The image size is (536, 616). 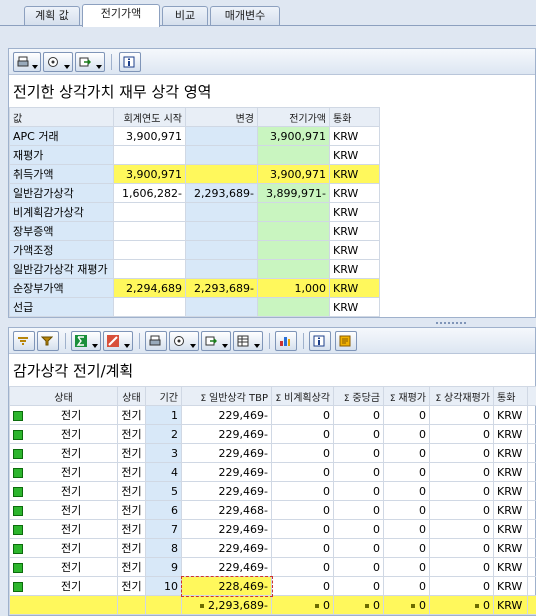 I want to click on table-row: 전기 전기 6 229,468- 0 0 0 0 KRW, so click(x=272, y=510).